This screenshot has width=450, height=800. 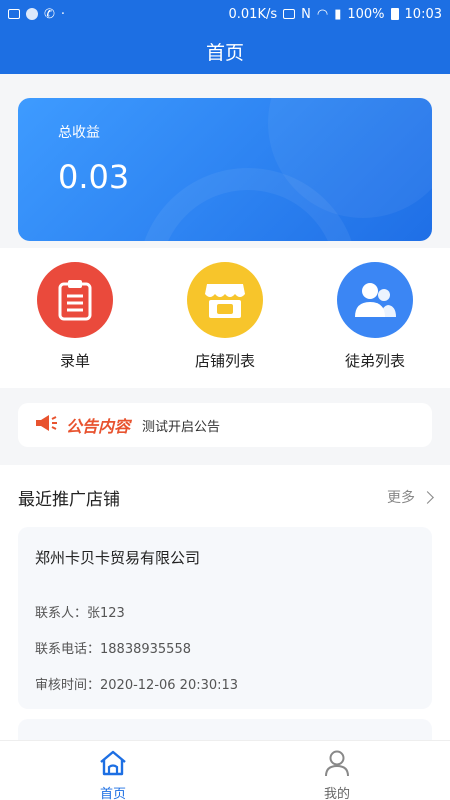 I want to click on battery-icon, so click(x=394, y=14).